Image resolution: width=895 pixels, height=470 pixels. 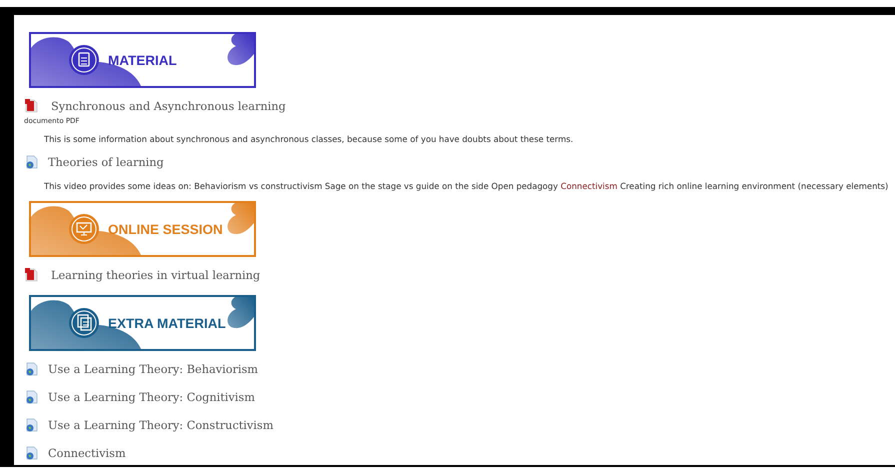 What do you see at coordinates (165, 229) in the screenshot?
I see `banner-title: ONLINE SESSION` at bounding box center [165, 229].